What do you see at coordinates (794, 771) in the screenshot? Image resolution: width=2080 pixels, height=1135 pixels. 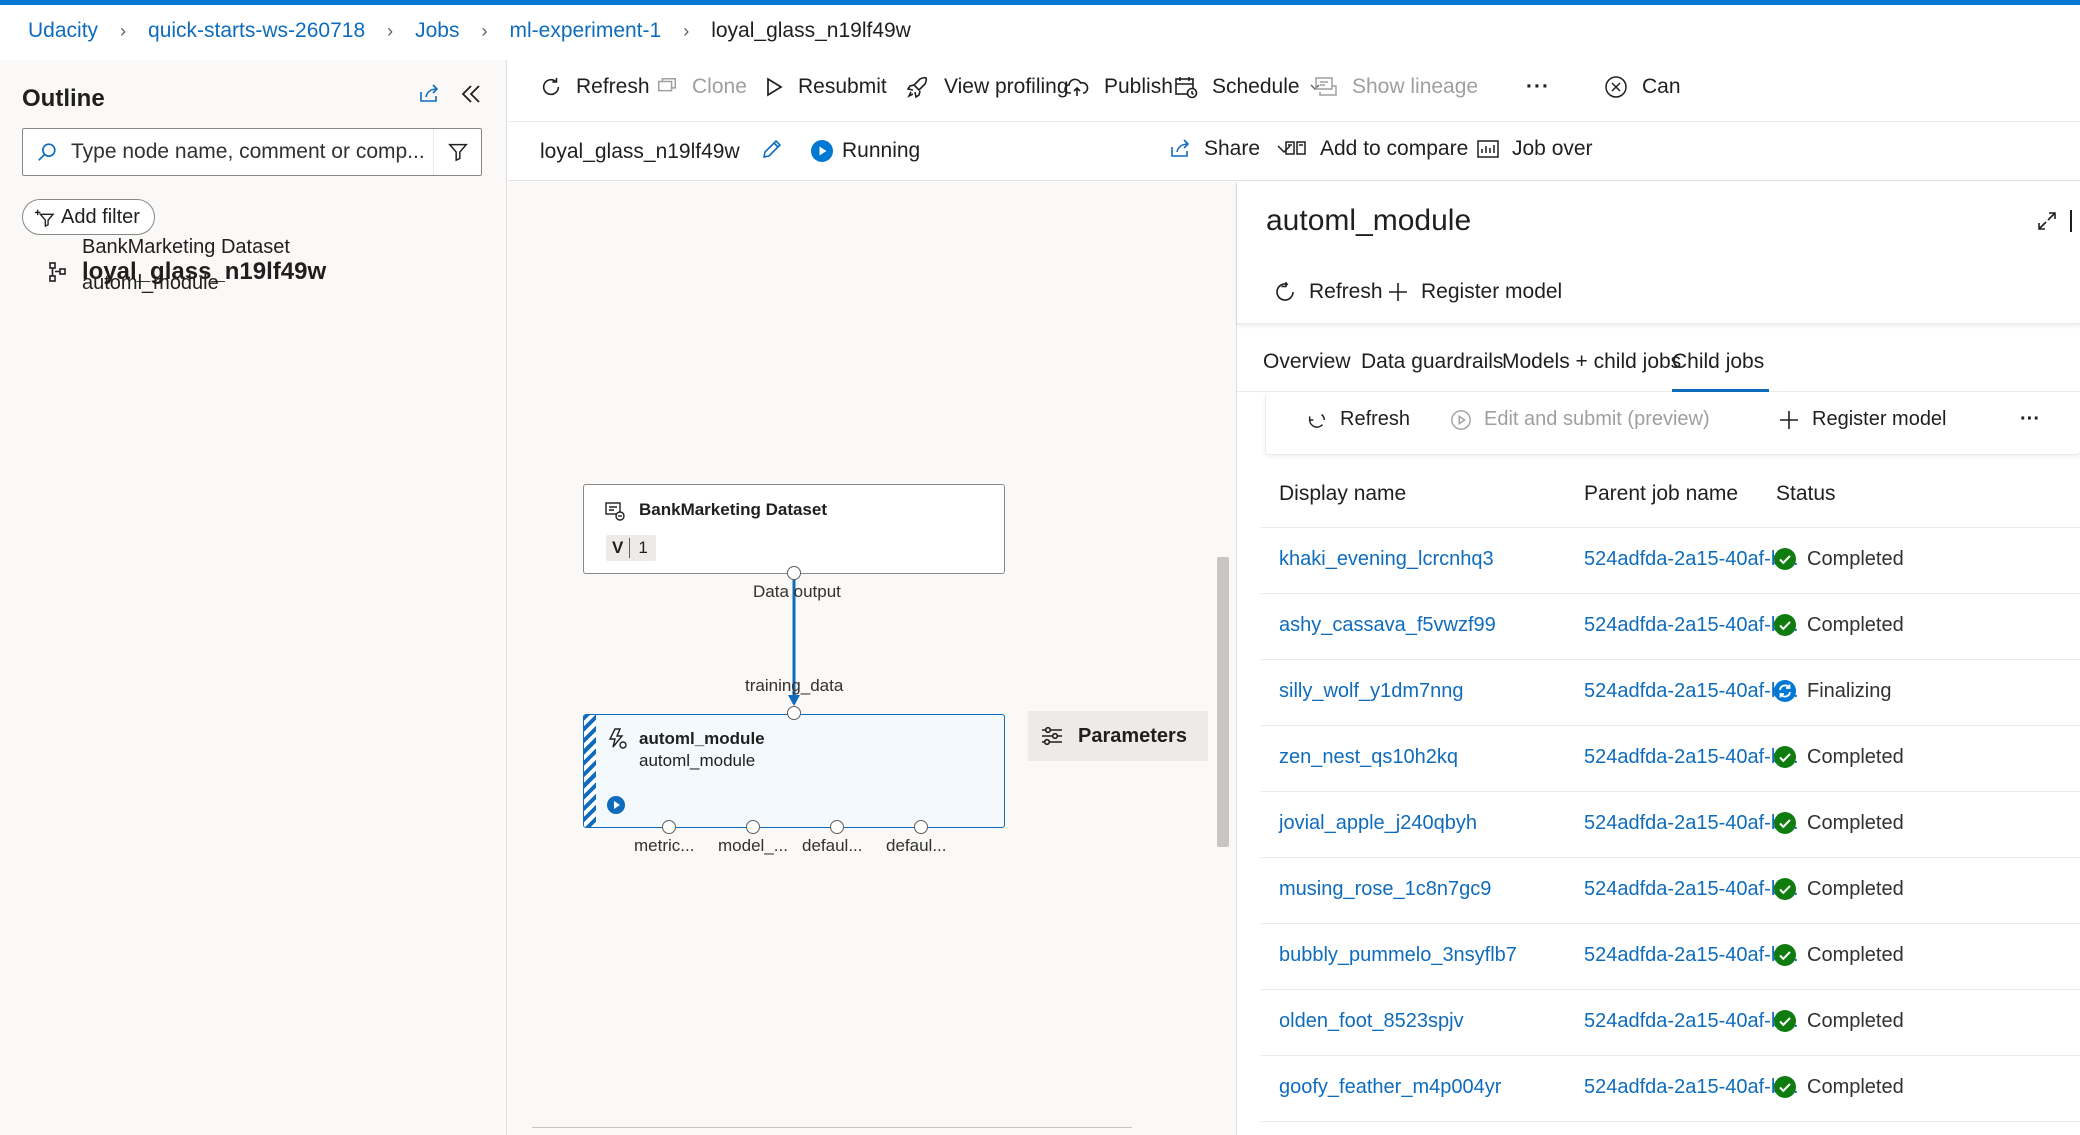 I see `automl-module-node: automl_module automl_module` at bounding box center [794, 771].